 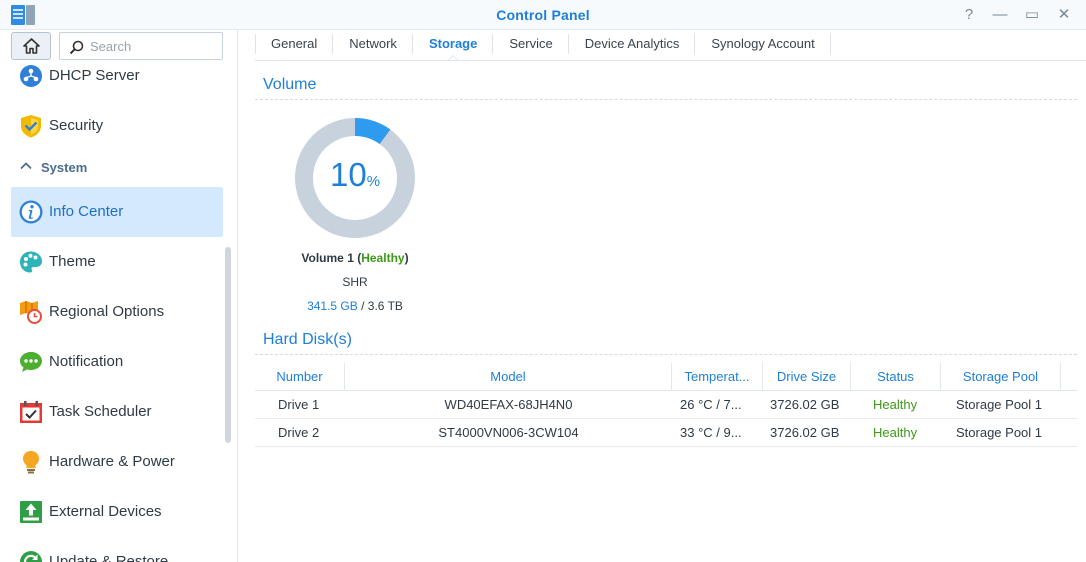 I want to click on title-bar: Control Panel ? — ▭ ✕, so click(x=543, y=15).